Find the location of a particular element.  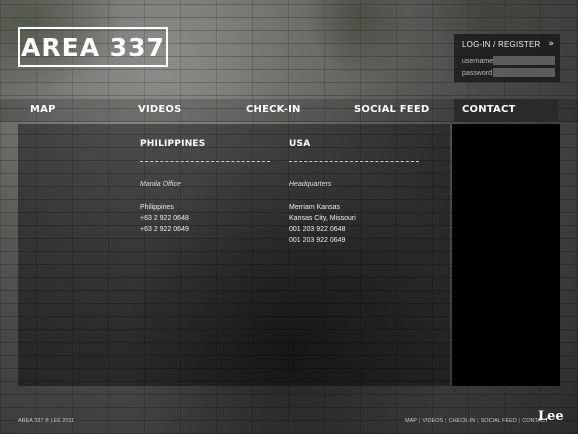

footer-copyright: AREA 337 ® LEE 2011 is located at coordinates (46, 421).